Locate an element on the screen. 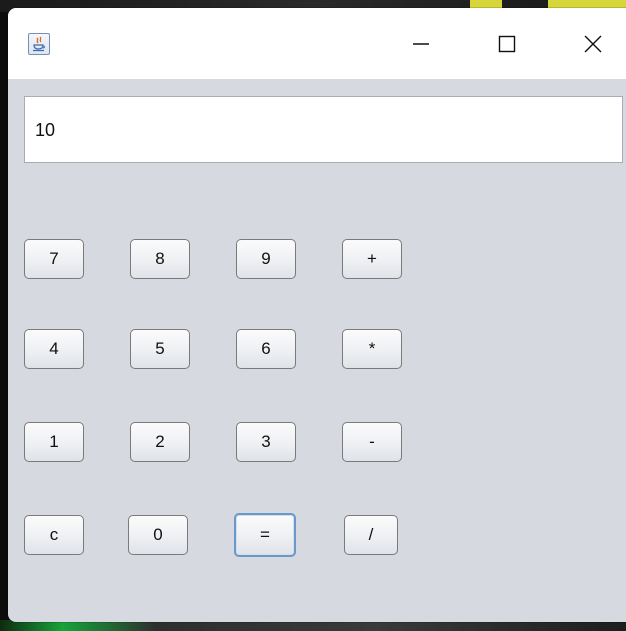  key-5-button: 5 is located at coordinates (160, 349).